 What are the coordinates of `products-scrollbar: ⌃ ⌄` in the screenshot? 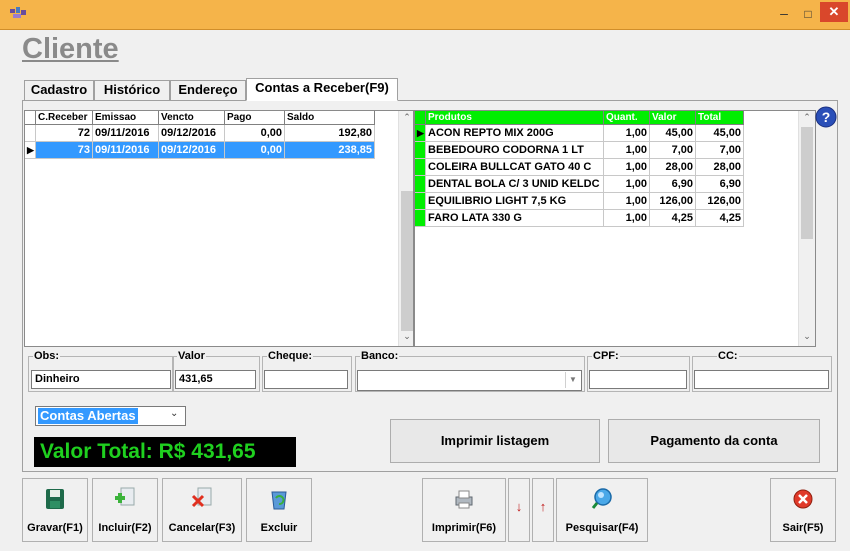 It's located at (806, 228).